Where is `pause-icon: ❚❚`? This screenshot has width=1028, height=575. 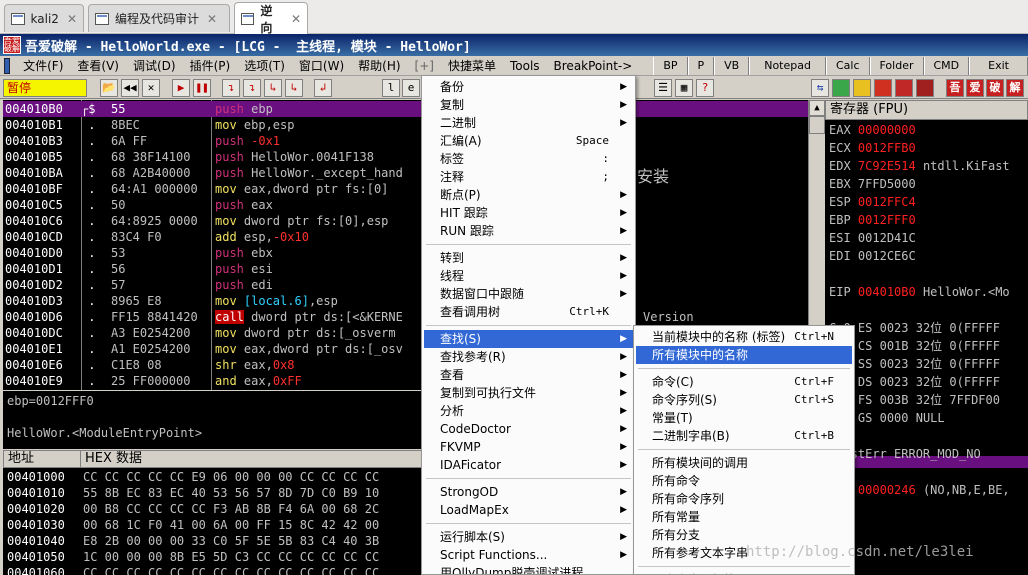 pause-icon: ❚❚ is located at coordinates (202, 88).